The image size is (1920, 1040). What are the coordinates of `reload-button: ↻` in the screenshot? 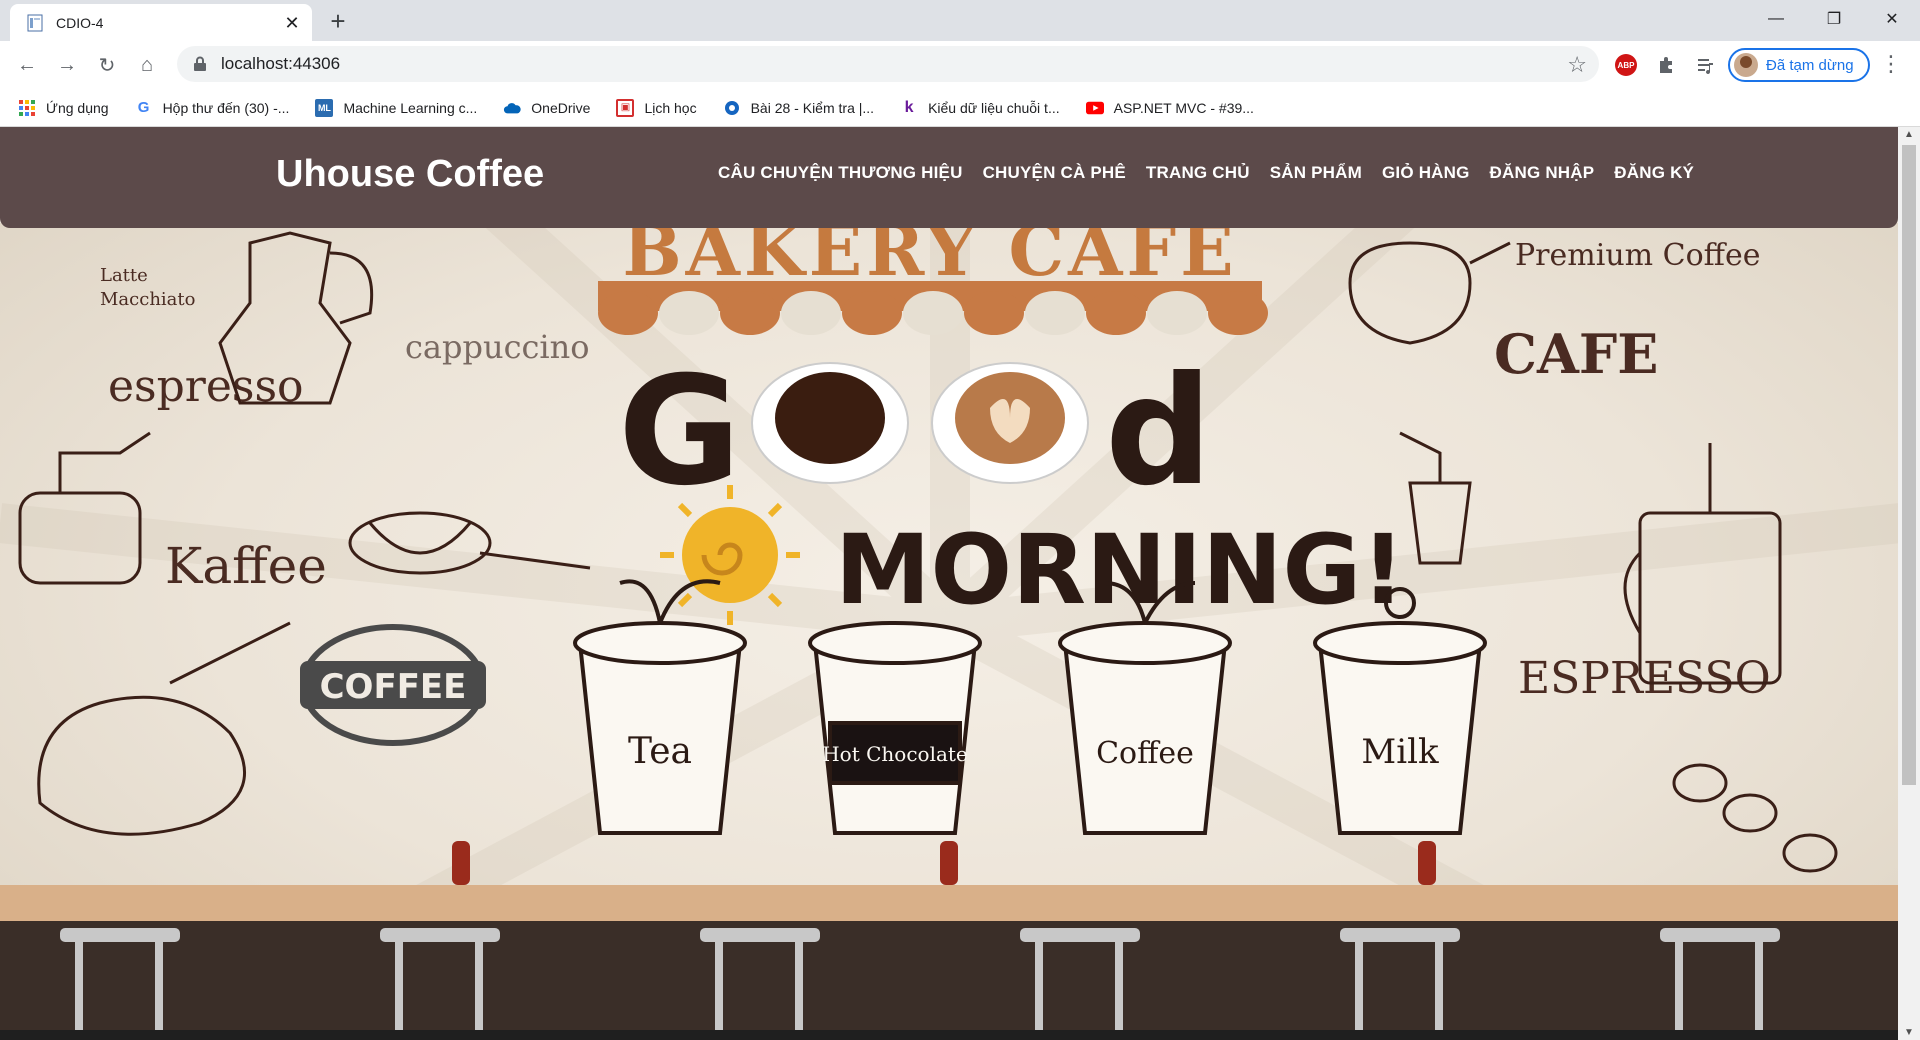 It's located at (107, 65).